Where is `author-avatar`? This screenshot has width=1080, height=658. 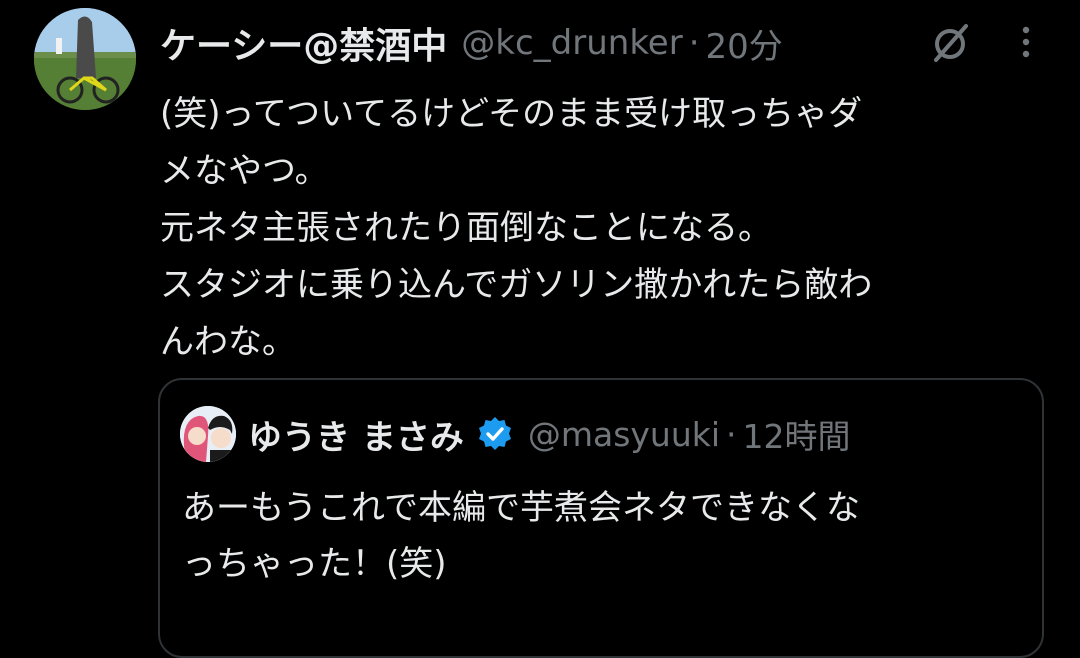 author-avatar is located at coordinates (85, 59).